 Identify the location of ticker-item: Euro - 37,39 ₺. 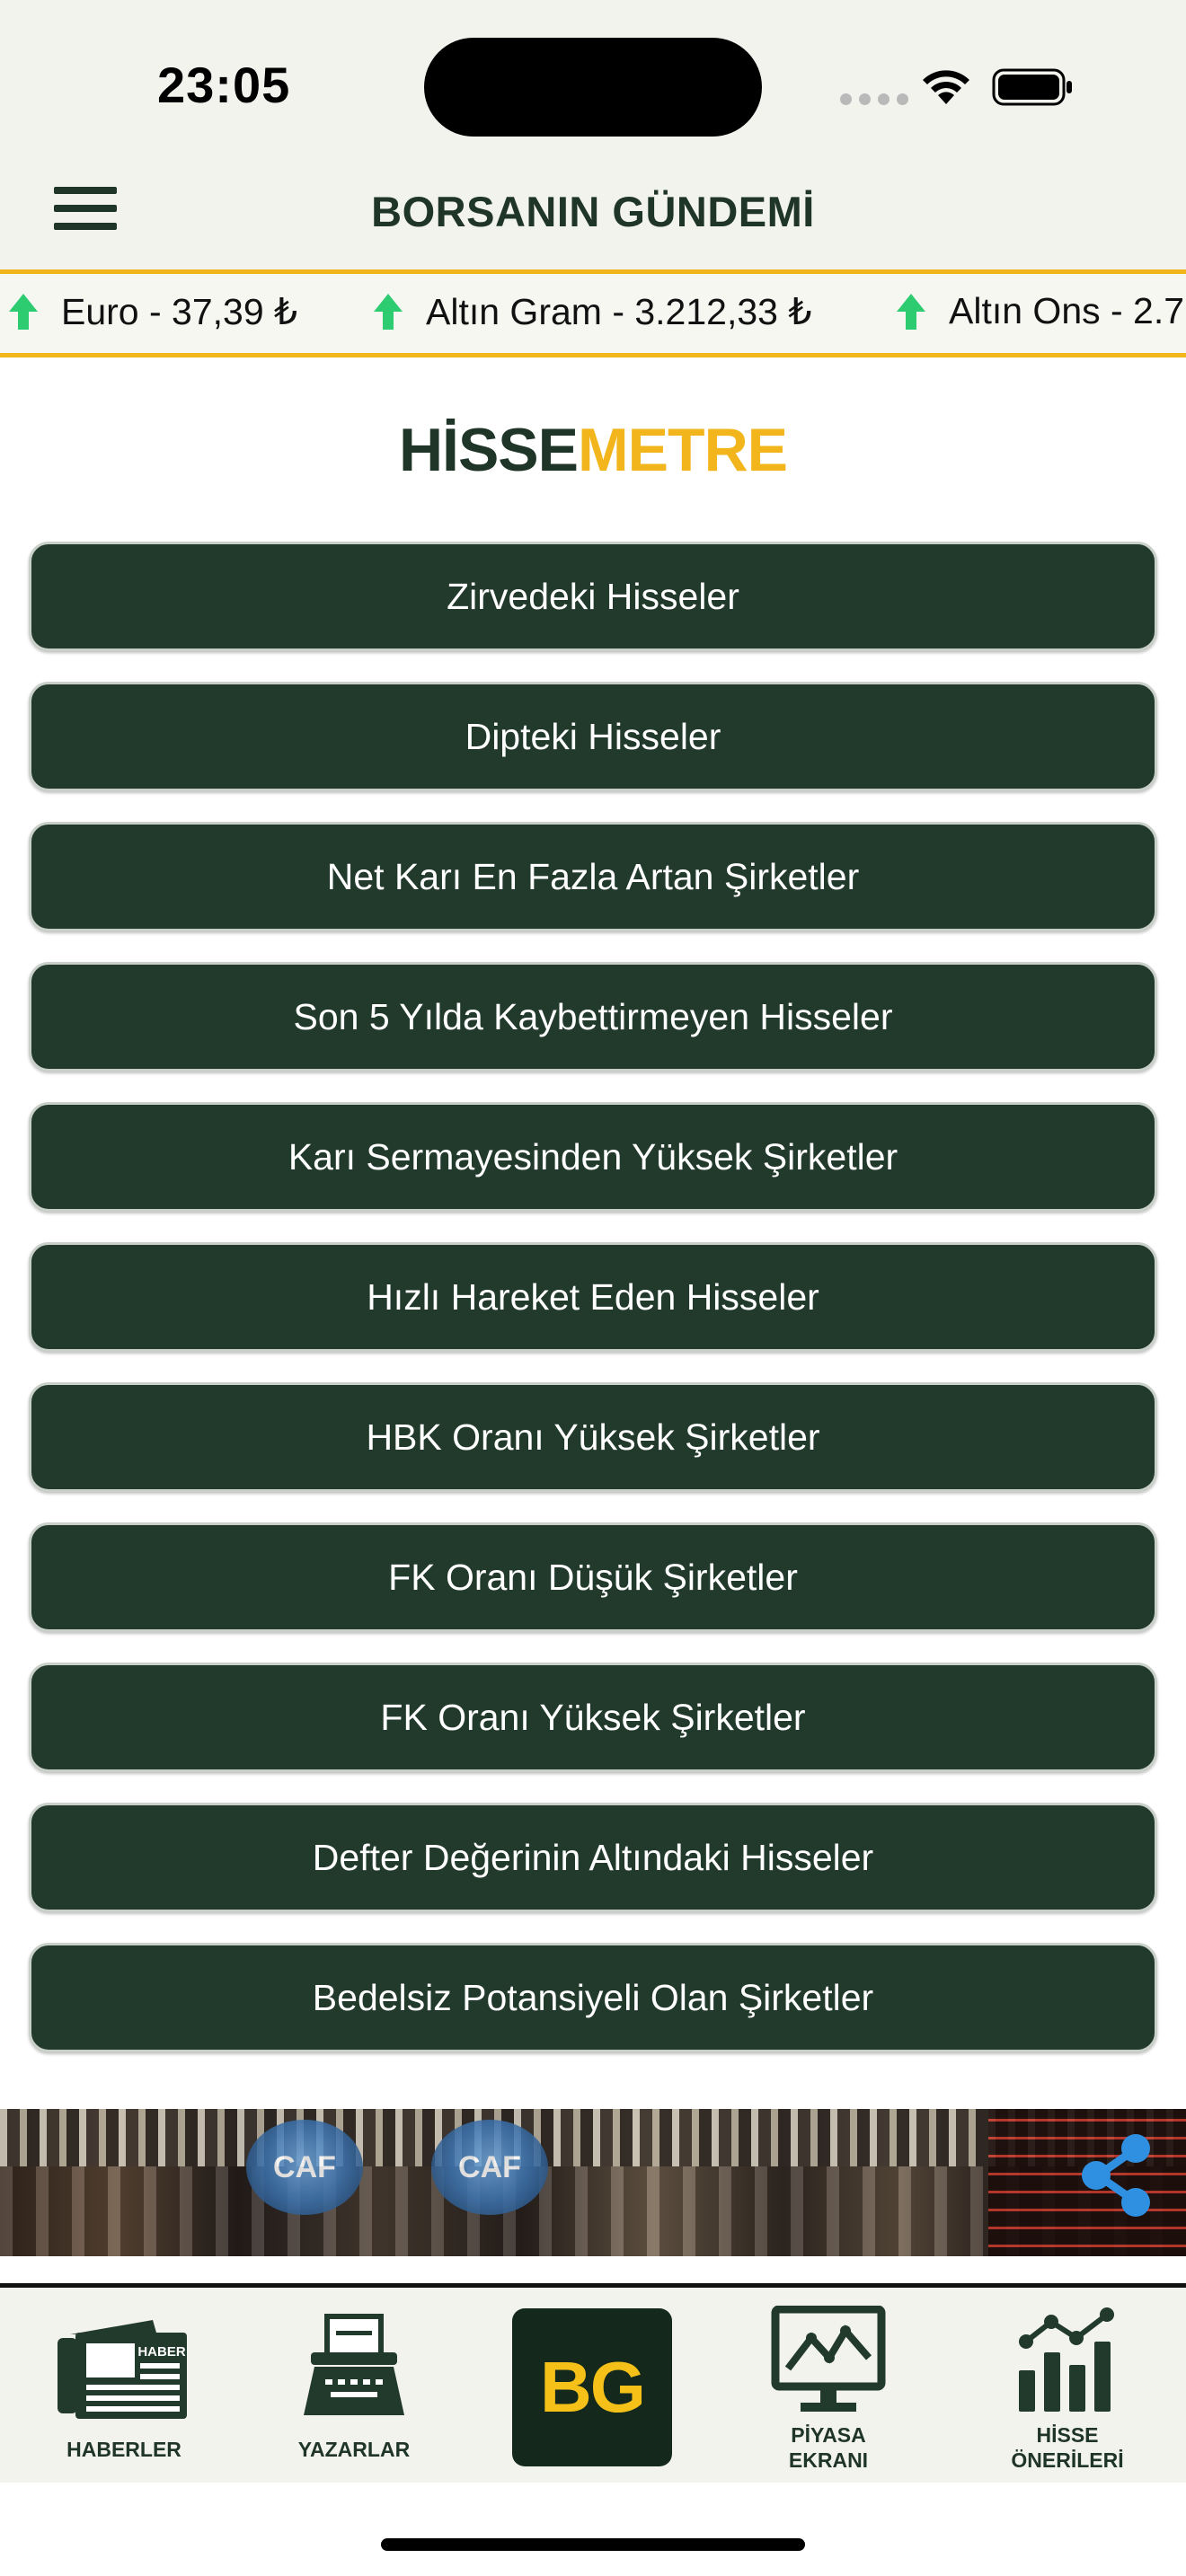
(152, 311).